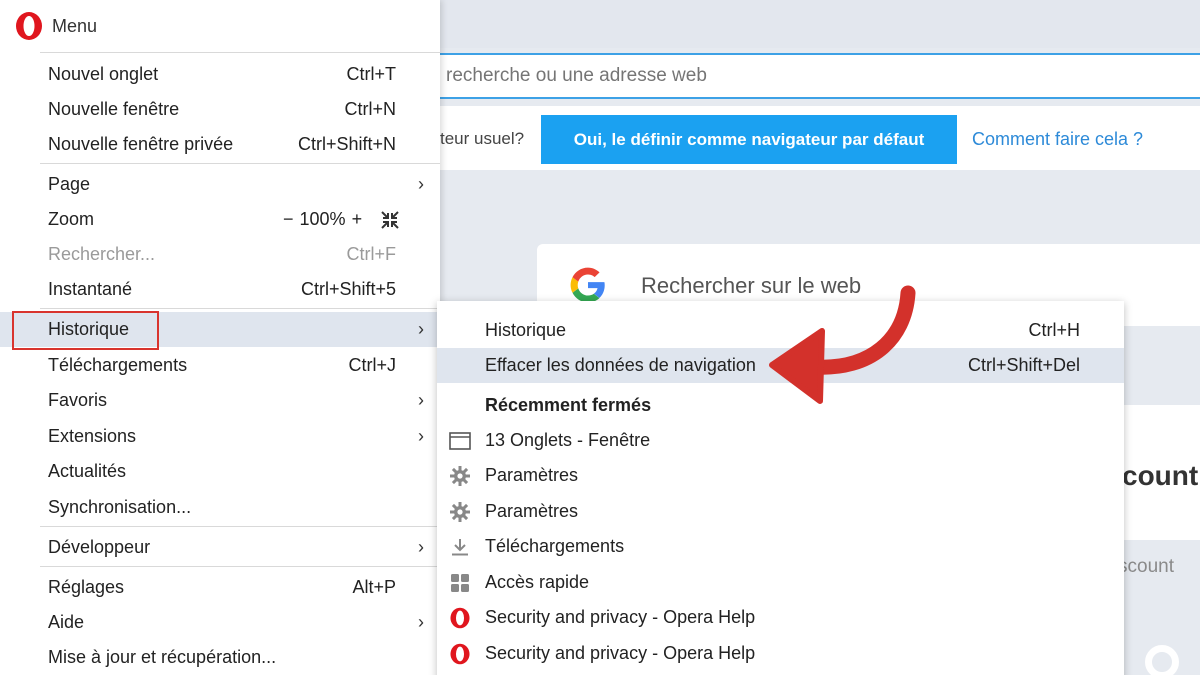 The width and height of the screenshot is (1200, 675). What do you see at coordinates (460, 547) in the screenshot?
I see `download-icon` at bounding box center [460, 547].